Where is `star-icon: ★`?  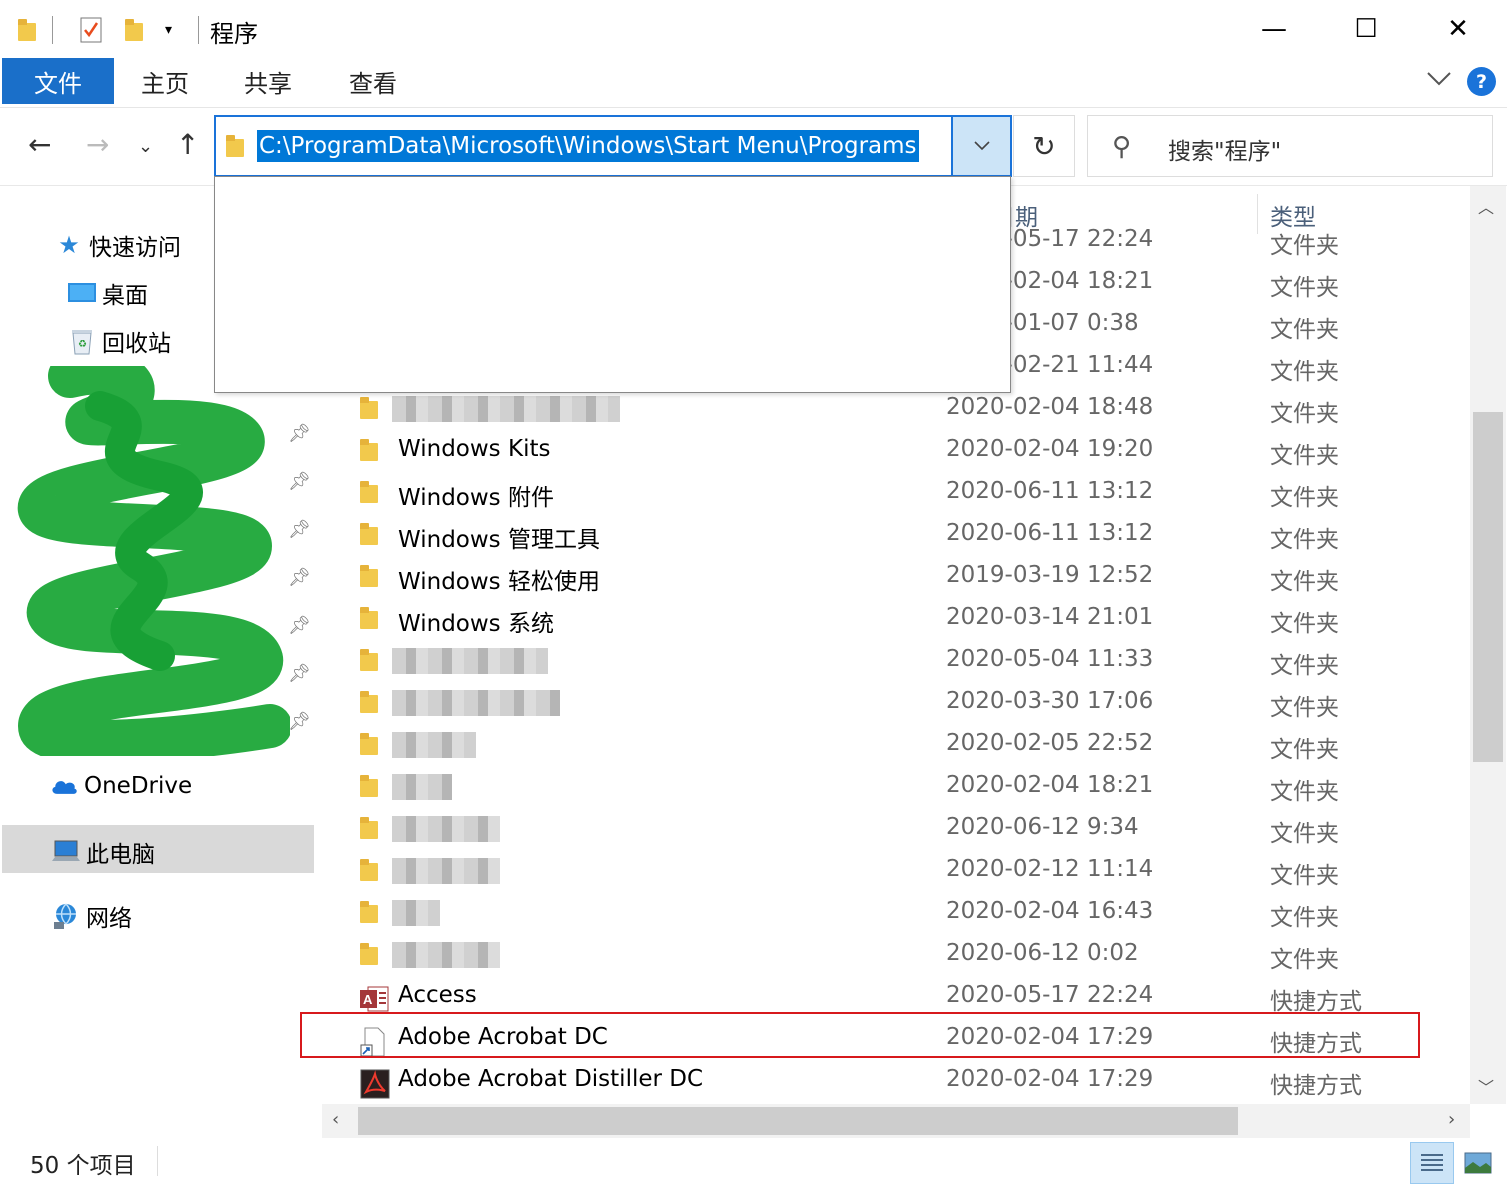 star-icon: ★ is located at coordinates (69, 245).